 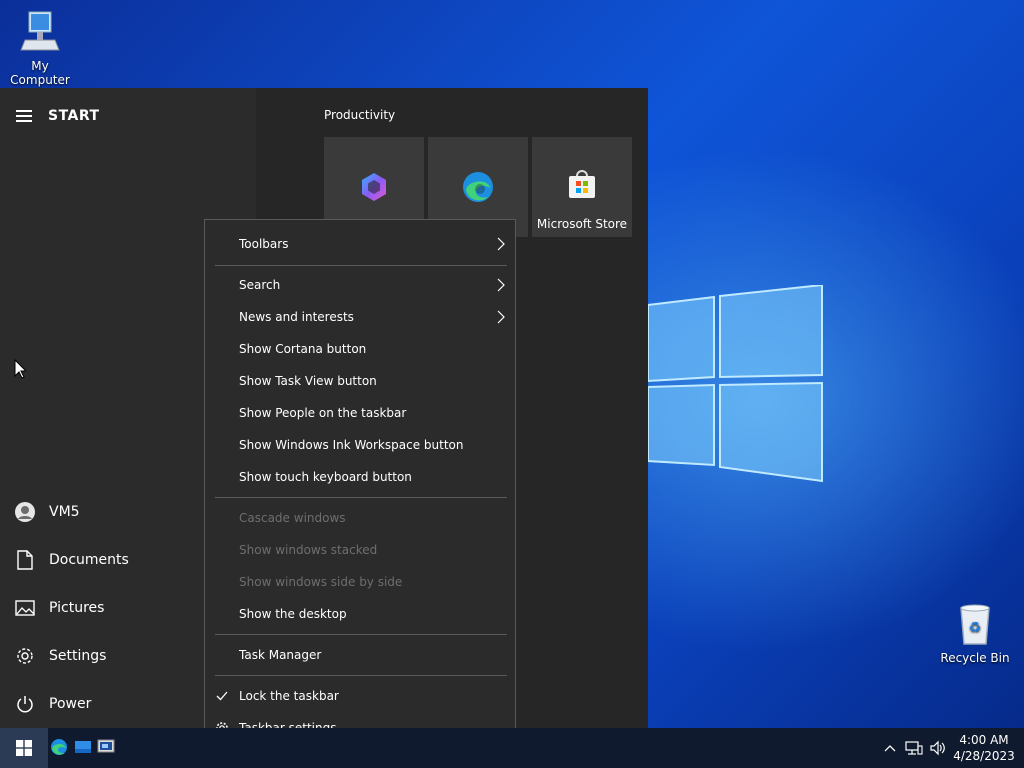 What do you see at coordinates (222, 696) in the screenshot?
I see `checkmark-icon` at bounding box center [222, 696].